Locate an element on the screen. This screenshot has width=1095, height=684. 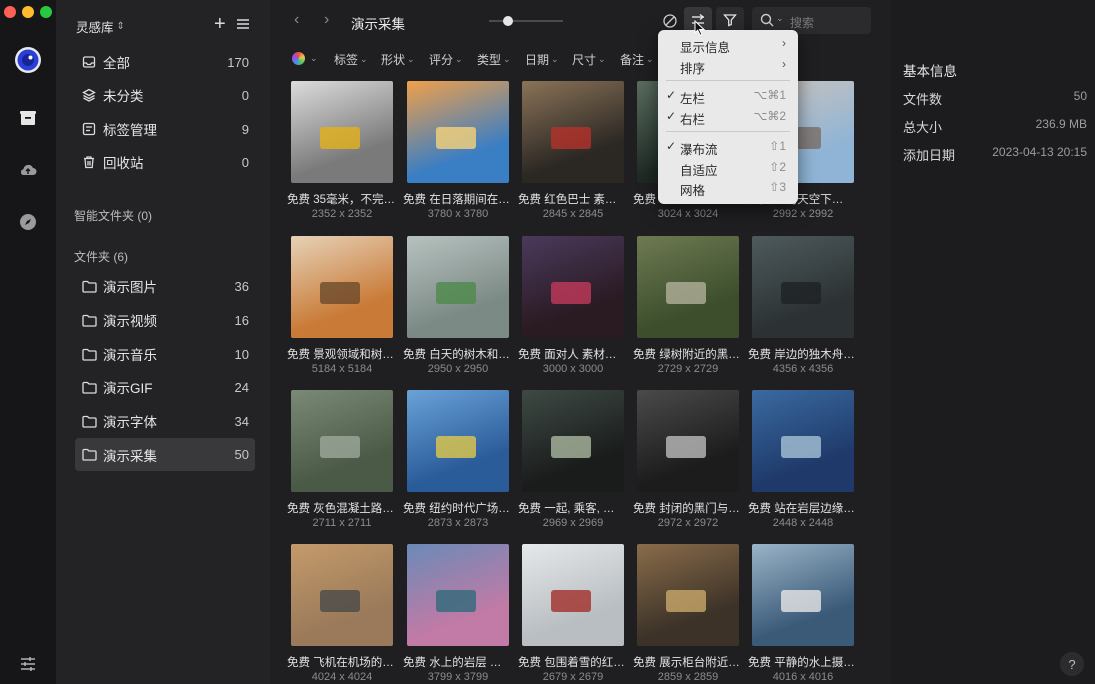
menu-item-adaptive: 自适应 ⇧2 is located at coordinates (728, 168).